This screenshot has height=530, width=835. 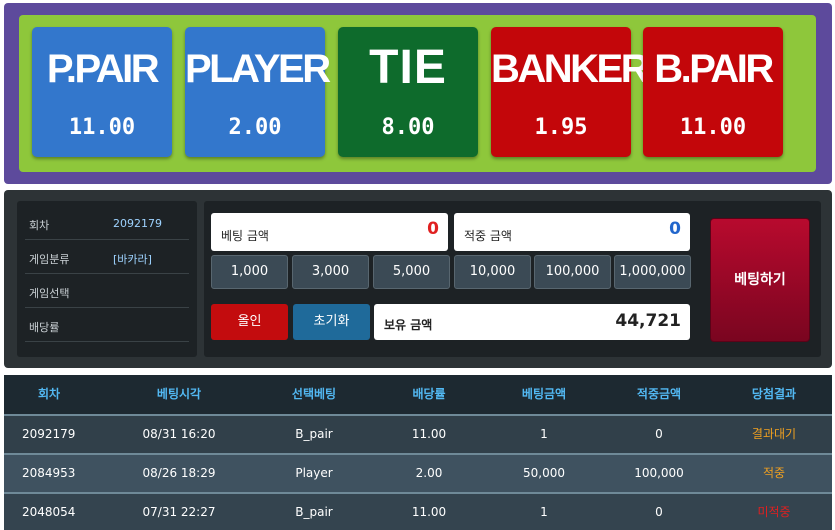 I want to click on result-cell: 적중, so click(x=774, y=473).